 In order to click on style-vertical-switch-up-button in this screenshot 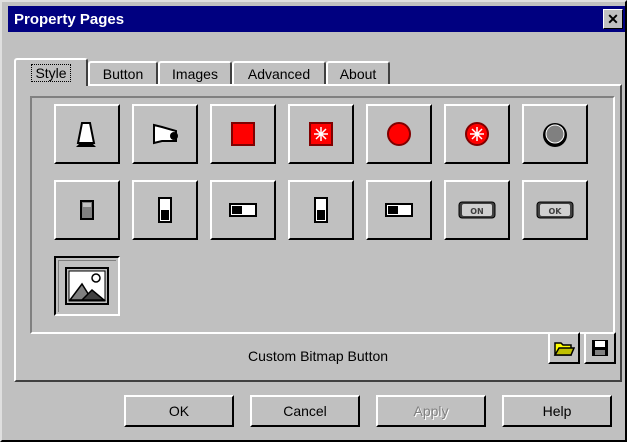, I will do `click(165, 210)`.